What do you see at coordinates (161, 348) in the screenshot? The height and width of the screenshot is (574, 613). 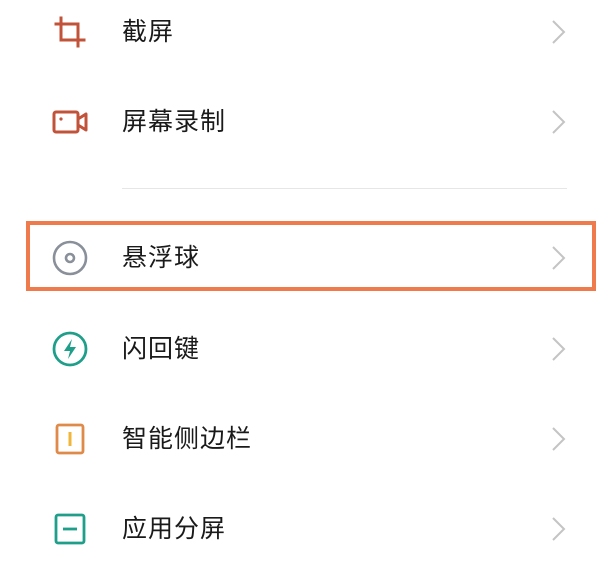 I see `settings-item-label: 闪回键` at bounding box center [161, 348].